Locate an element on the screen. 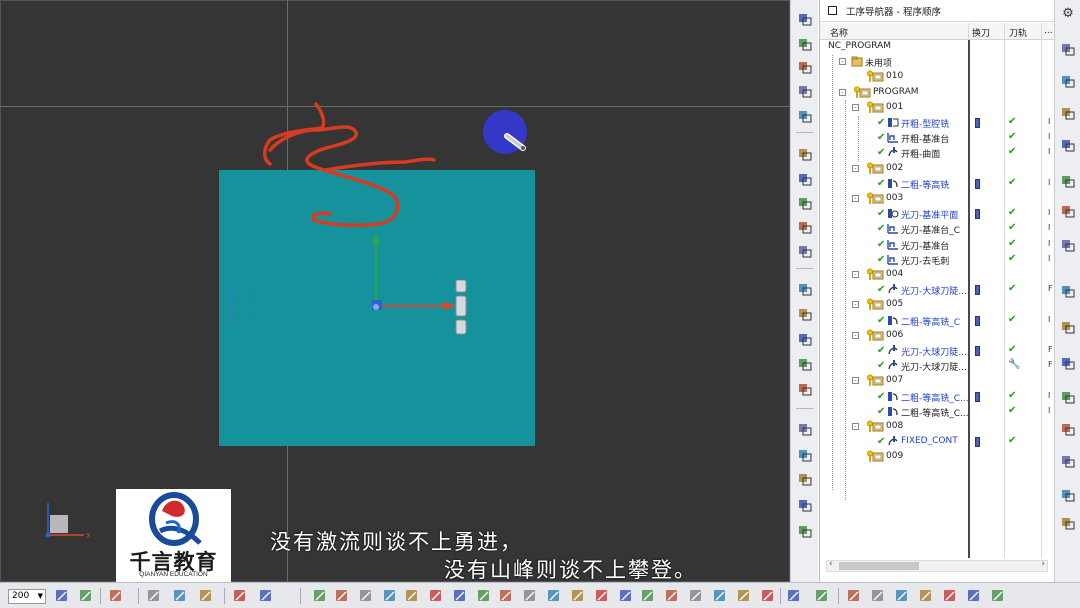 The image size is (1080, 608). copy-icon is located at coordinates (805, 227).